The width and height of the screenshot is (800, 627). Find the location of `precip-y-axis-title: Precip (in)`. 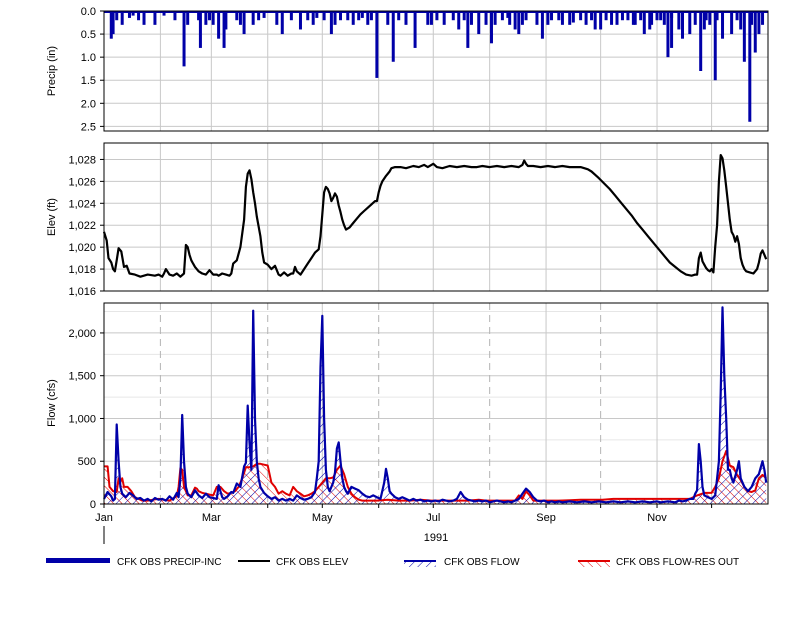

precip-y-axis-title: Precip (in) is located at coordinates (52, 71).